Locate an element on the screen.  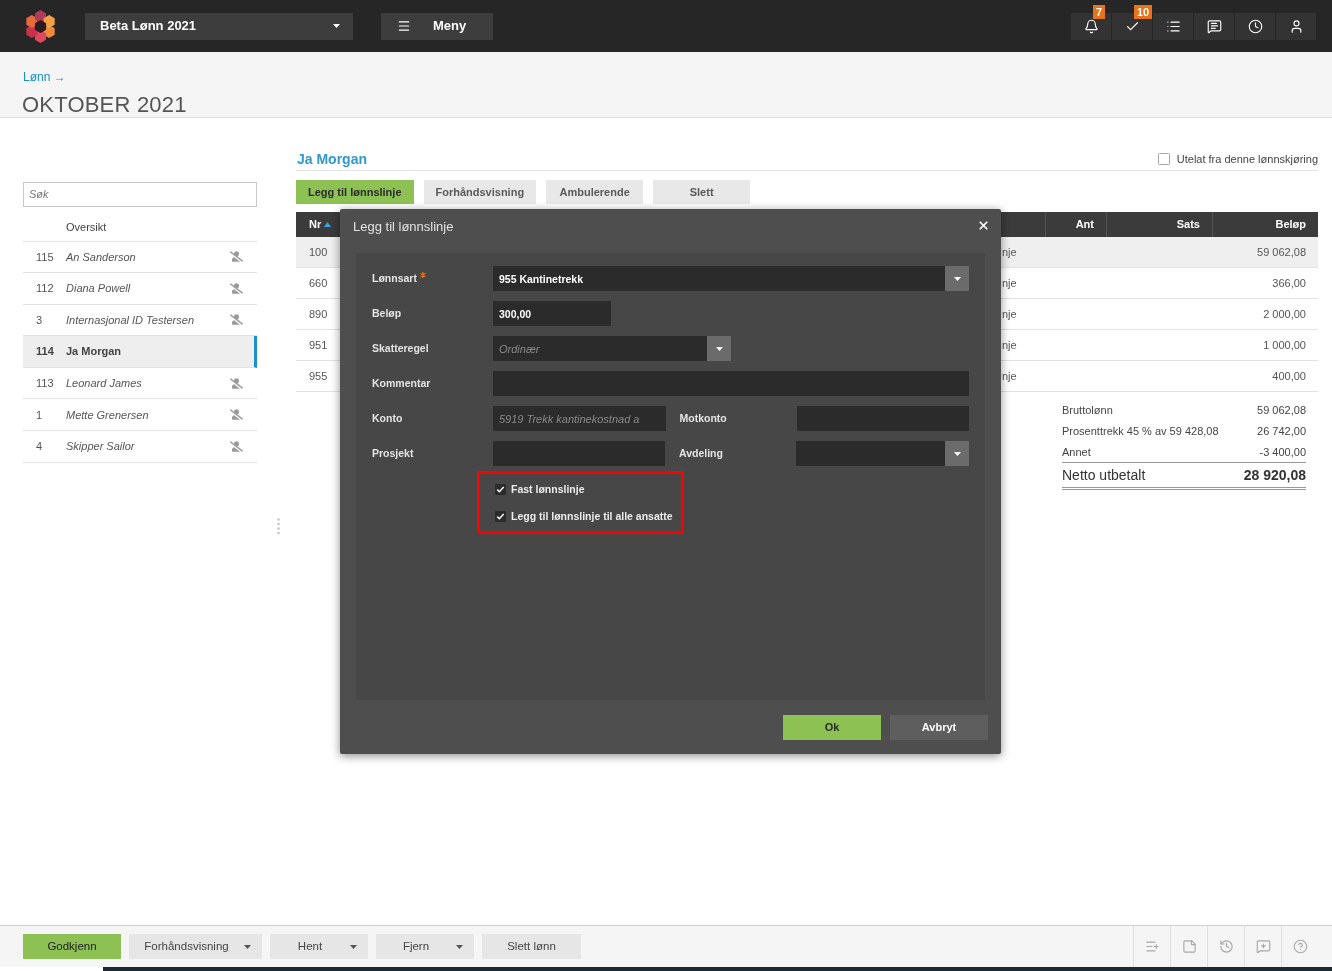
employee-name: Ja Morgan is located at coordinates (93, 352).